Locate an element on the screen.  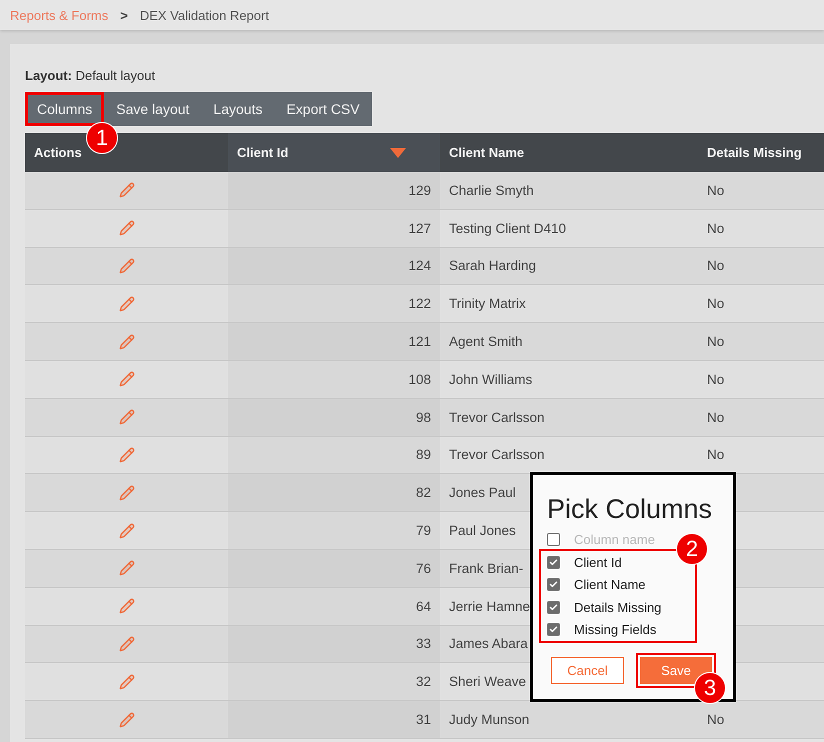
table-cell: Judy Munson is located at coordinates (489, 720).